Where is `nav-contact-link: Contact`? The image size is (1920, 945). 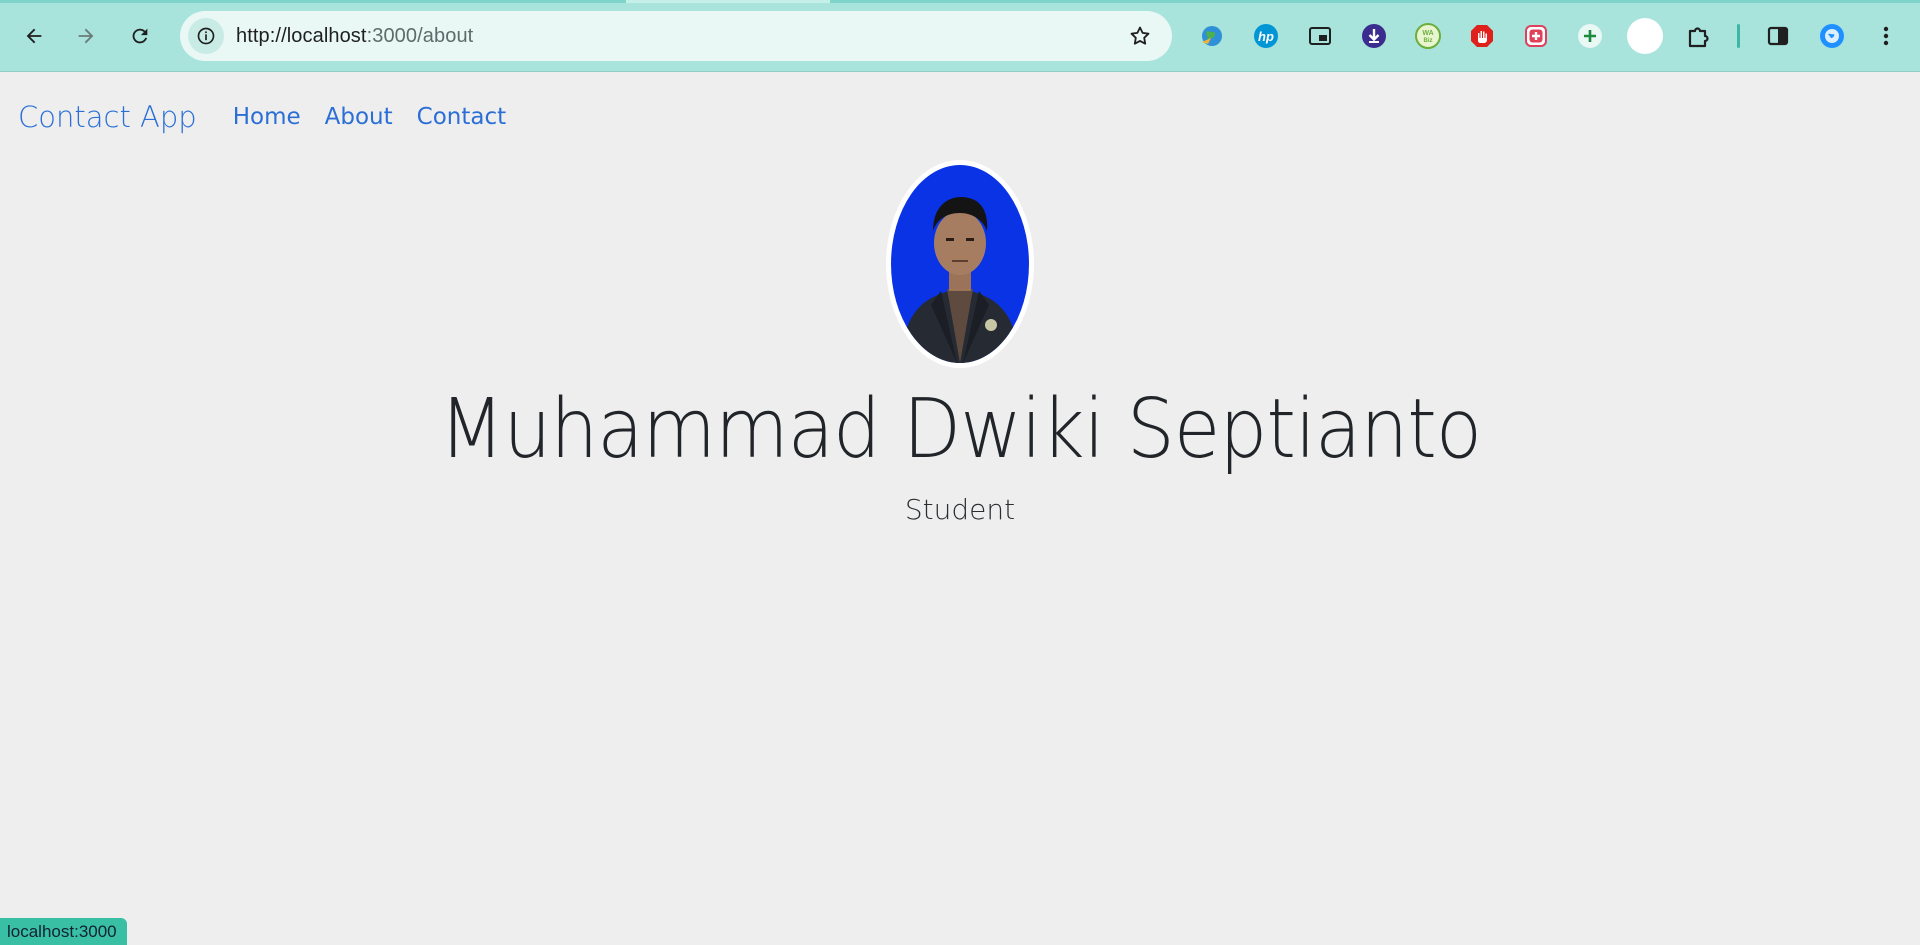
nav-contact-link: Contact is located at coordinates (461, 117).